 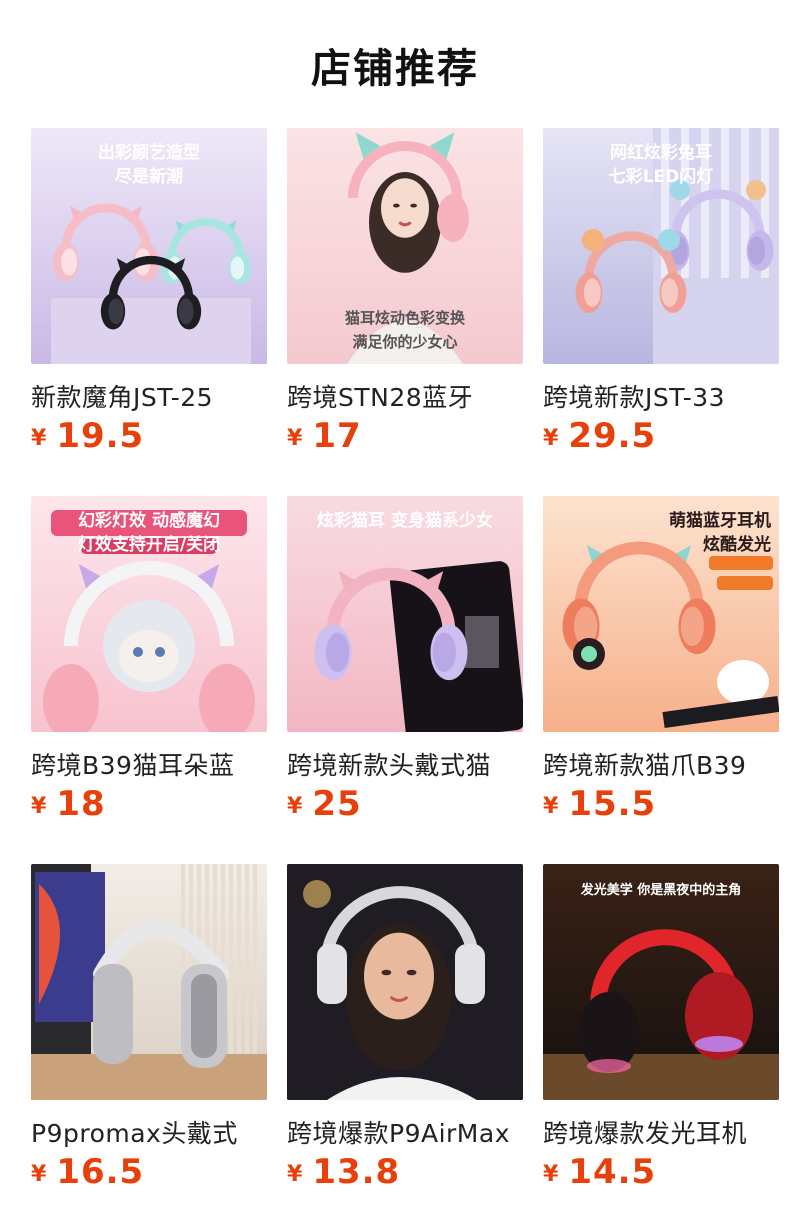 What do you see at coordinates (405, 764) in the screenshot?
I see `product-name: 跨境新款头戴式猫` at bounding box center [405, 764].